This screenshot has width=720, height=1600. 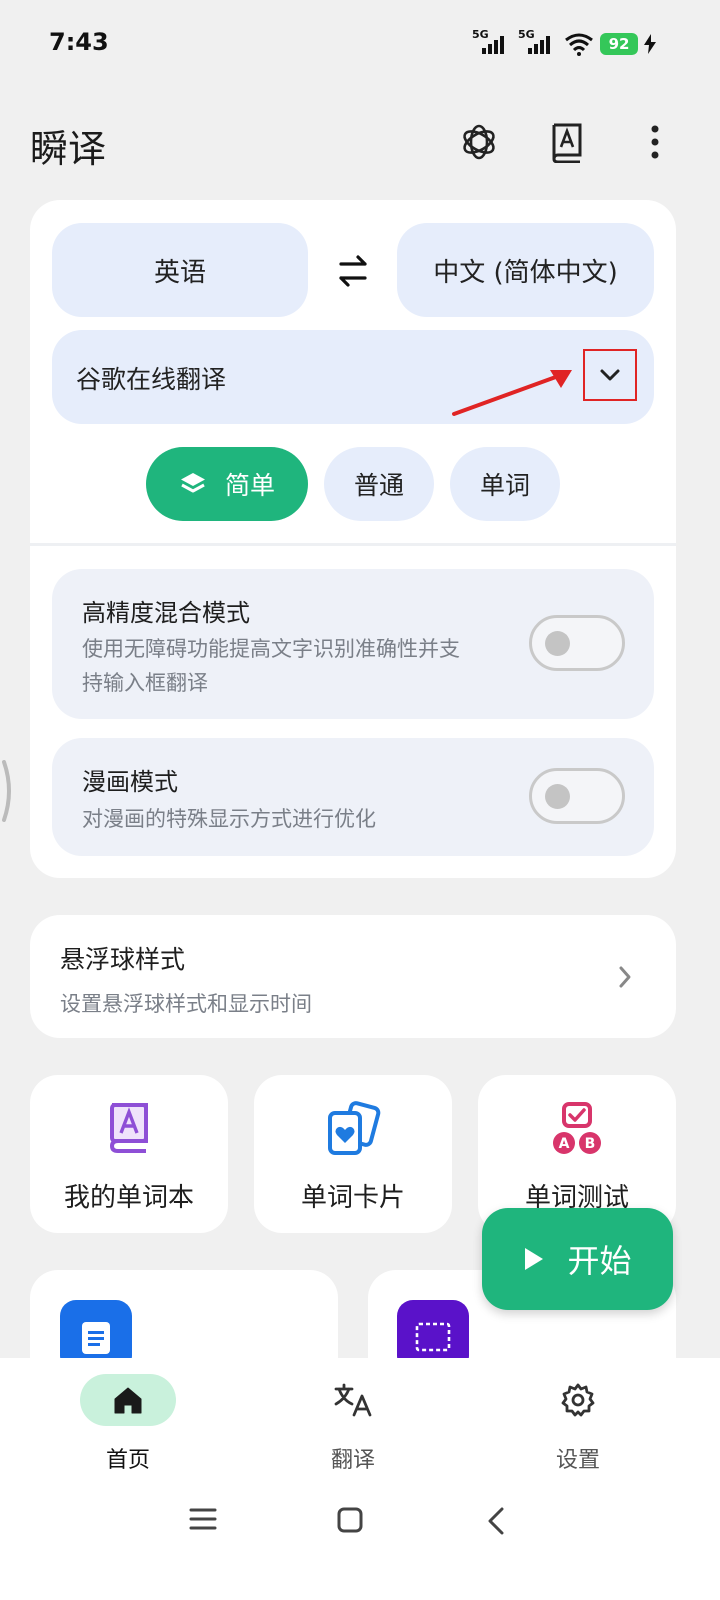 What do you see at coordinates (599, 1261) in the screenshot?
I see `start-label: 开始` at bounding box center [599, 1261].